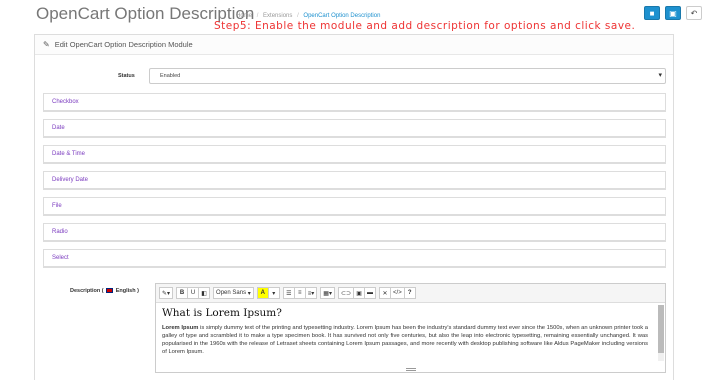 The width and height of the screenshot is (710, 380). Describe the element at coordinates (341, 16) in the screenshot. I see `breadcrumb-current: OpenCart Option Description` at that location.